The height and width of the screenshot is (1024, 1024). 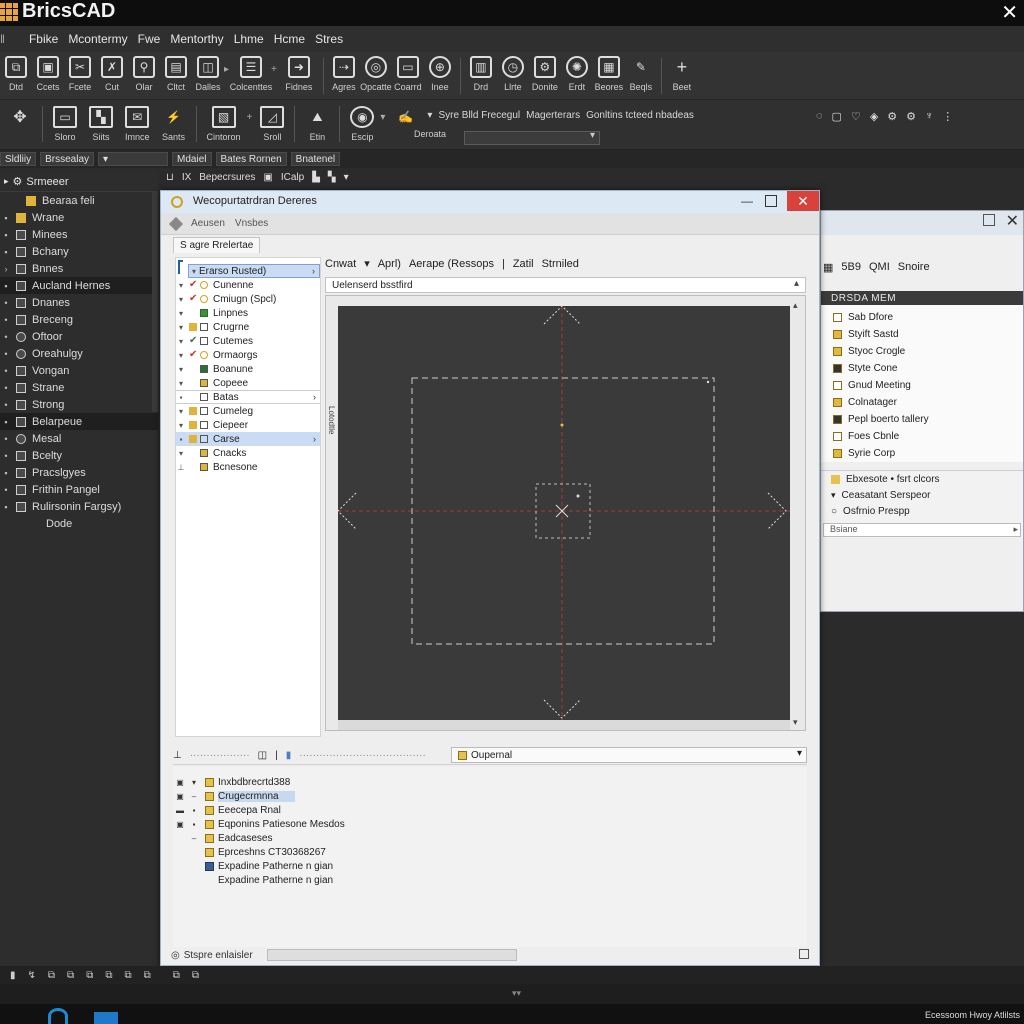 I want to click on tree-item: ▪ Wrane, so click(x=79, y=217).